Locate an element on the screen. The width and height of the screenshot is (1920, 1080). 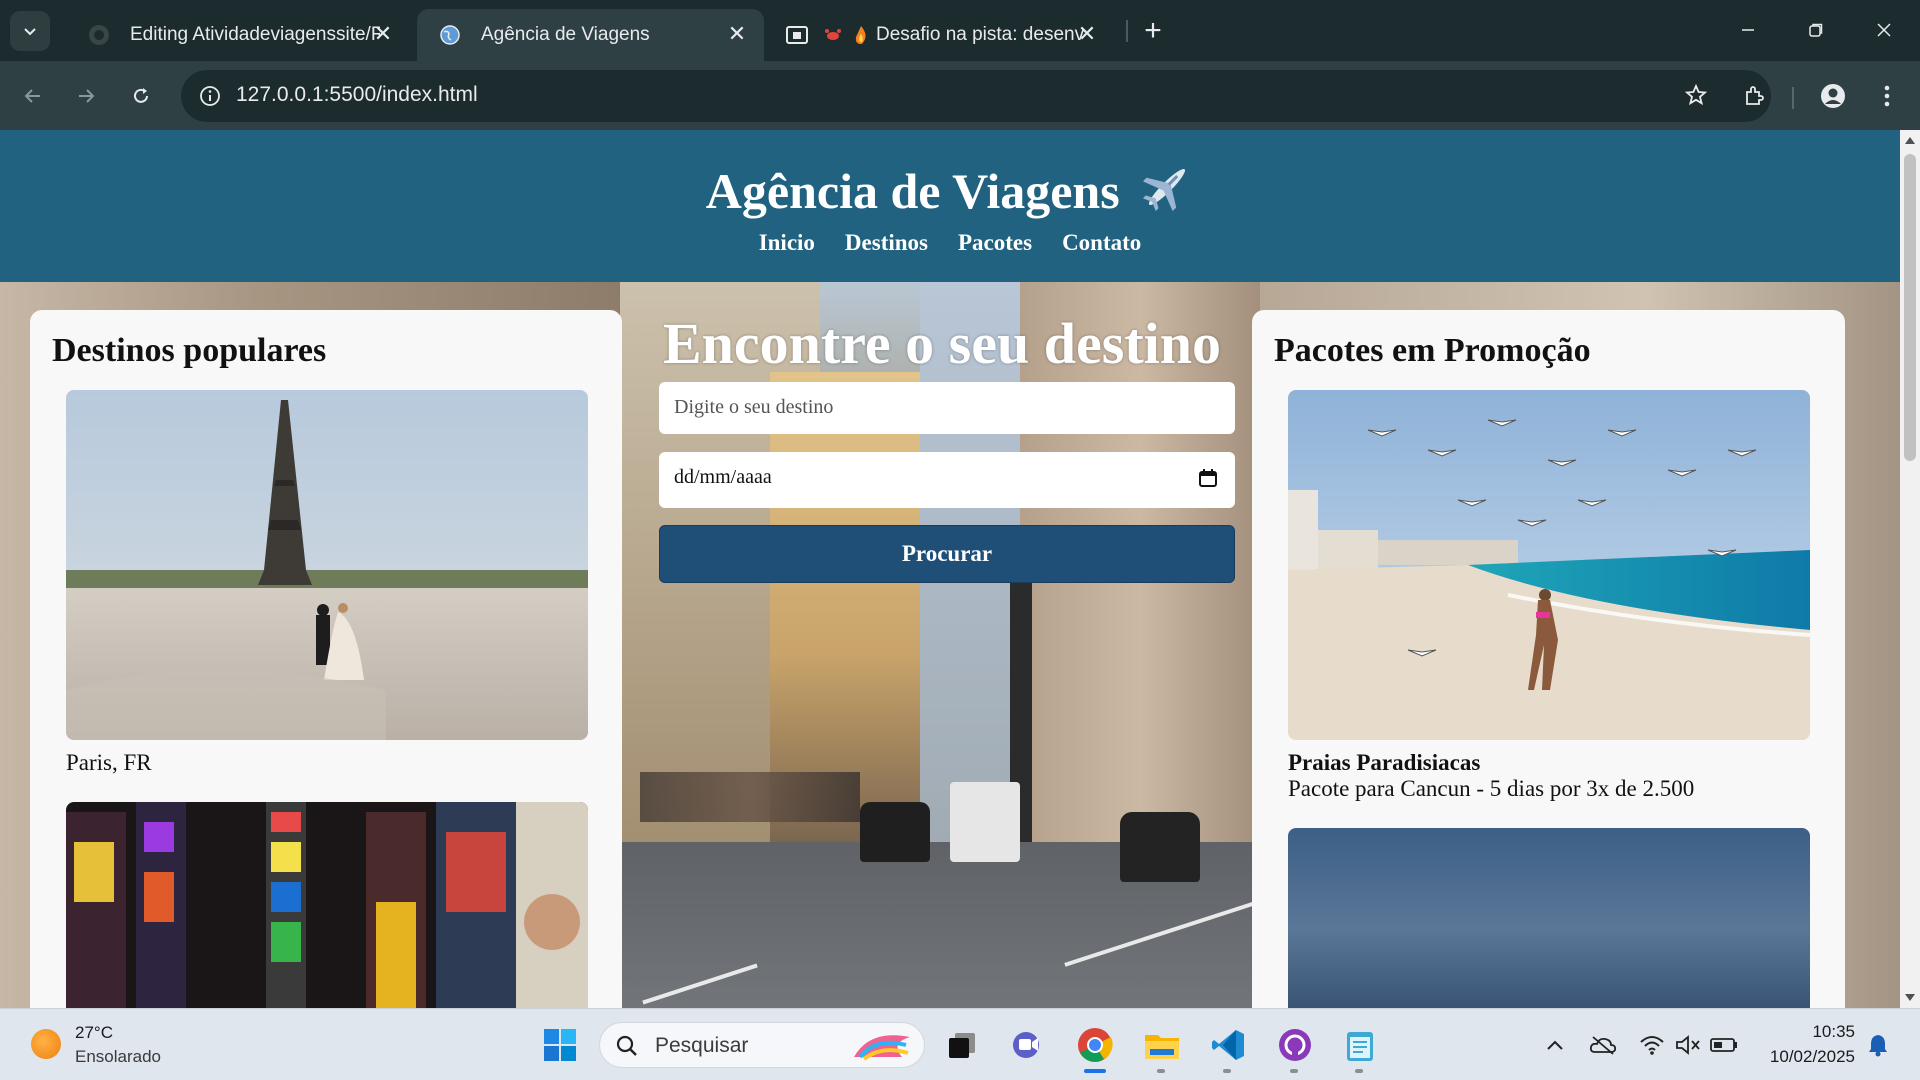
wifi-icon is located at coordinates (1652, 1045).